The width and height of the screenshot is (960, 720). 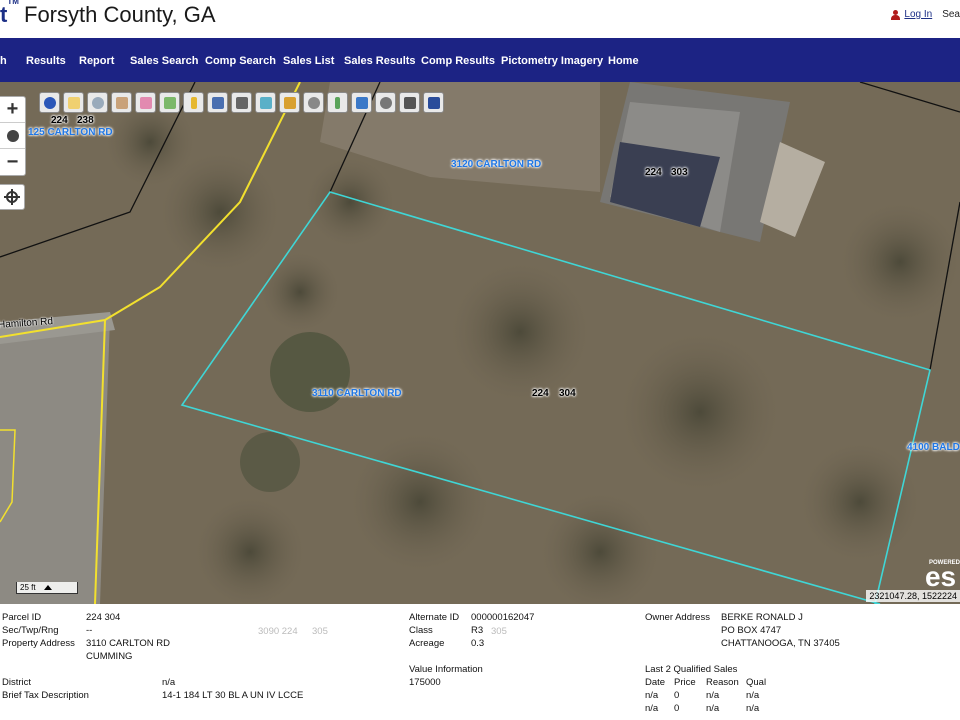 I want to click on settings-icon, so click(x=385, y=102).